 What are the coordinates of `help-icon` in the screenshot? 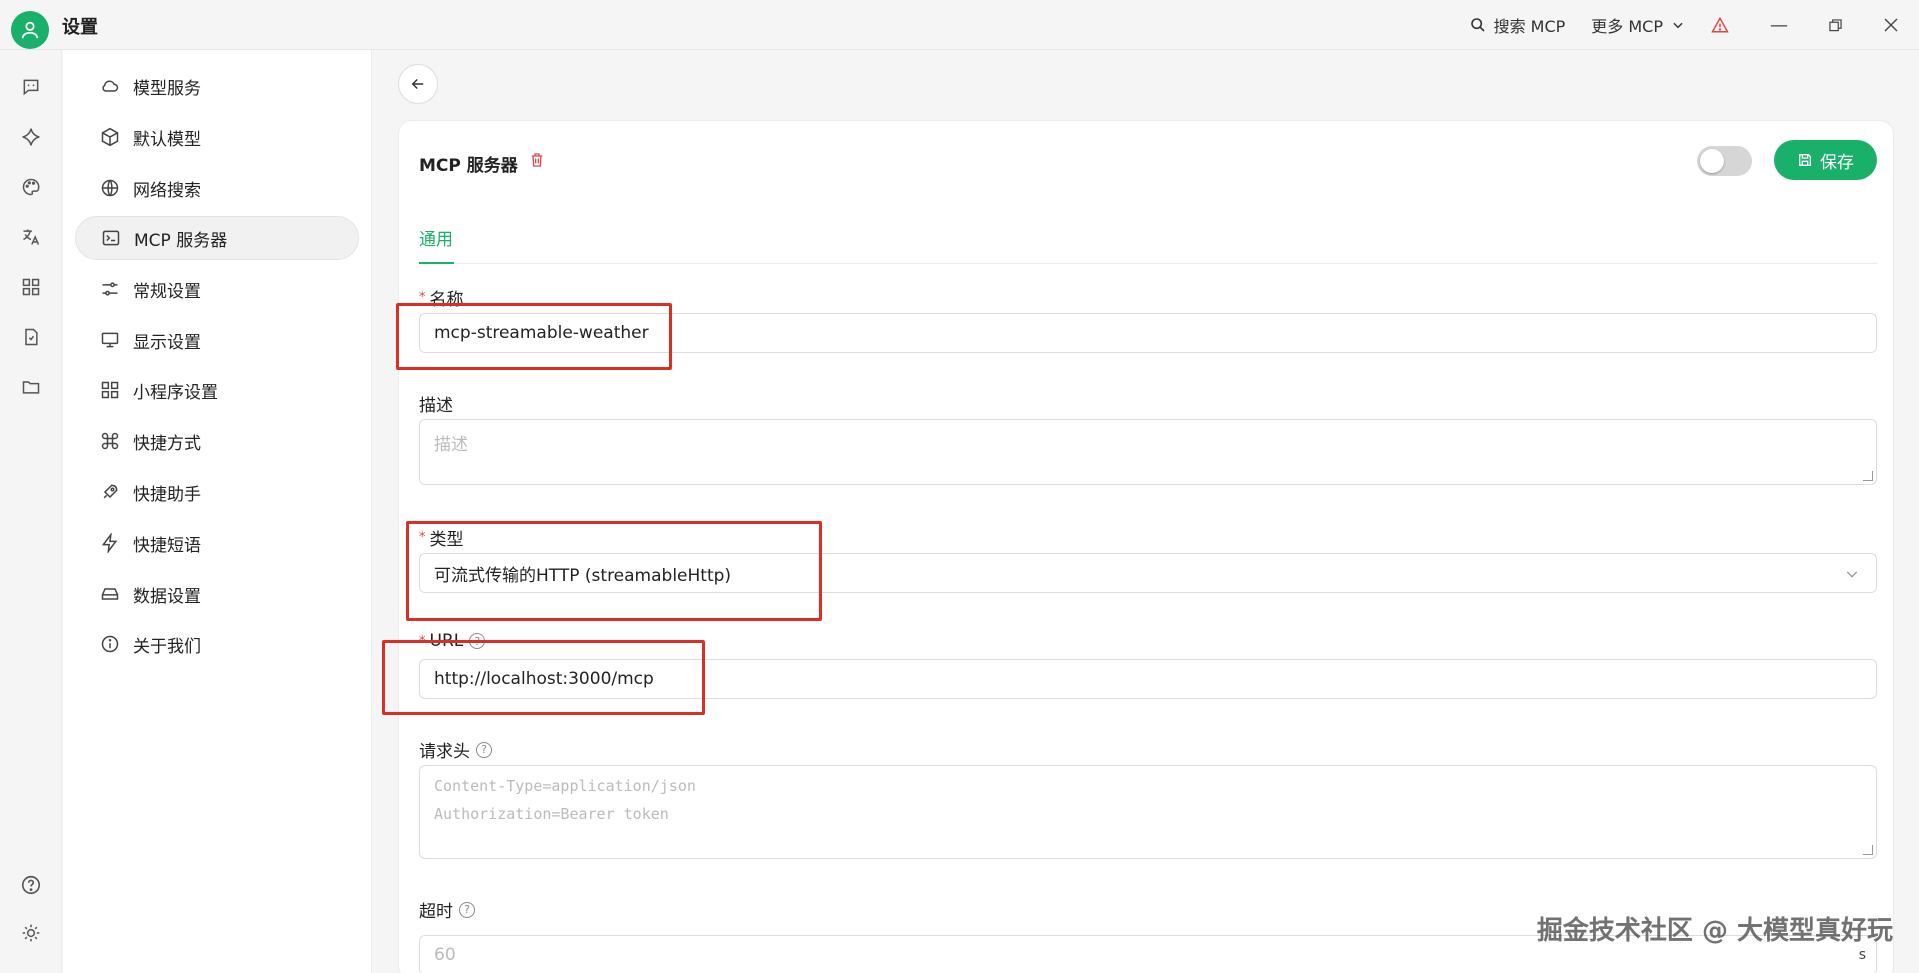 It's located at (31, 885).